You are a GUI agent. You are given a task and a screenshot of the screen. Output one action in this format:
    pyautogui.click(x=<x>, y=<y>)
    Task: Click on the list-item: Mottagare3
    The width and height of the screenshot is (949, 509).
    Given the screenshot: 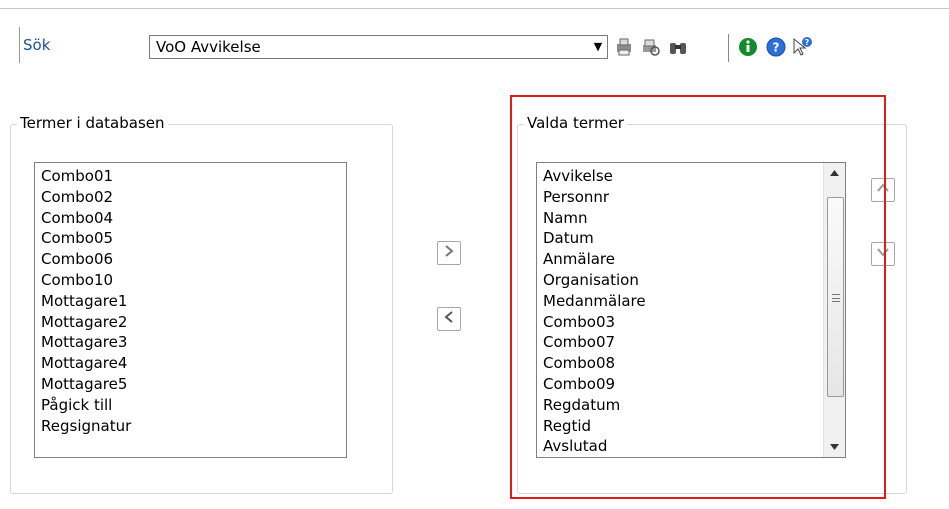 What is the action you would take?
    pyautogui.click(x=190, y=342)
    